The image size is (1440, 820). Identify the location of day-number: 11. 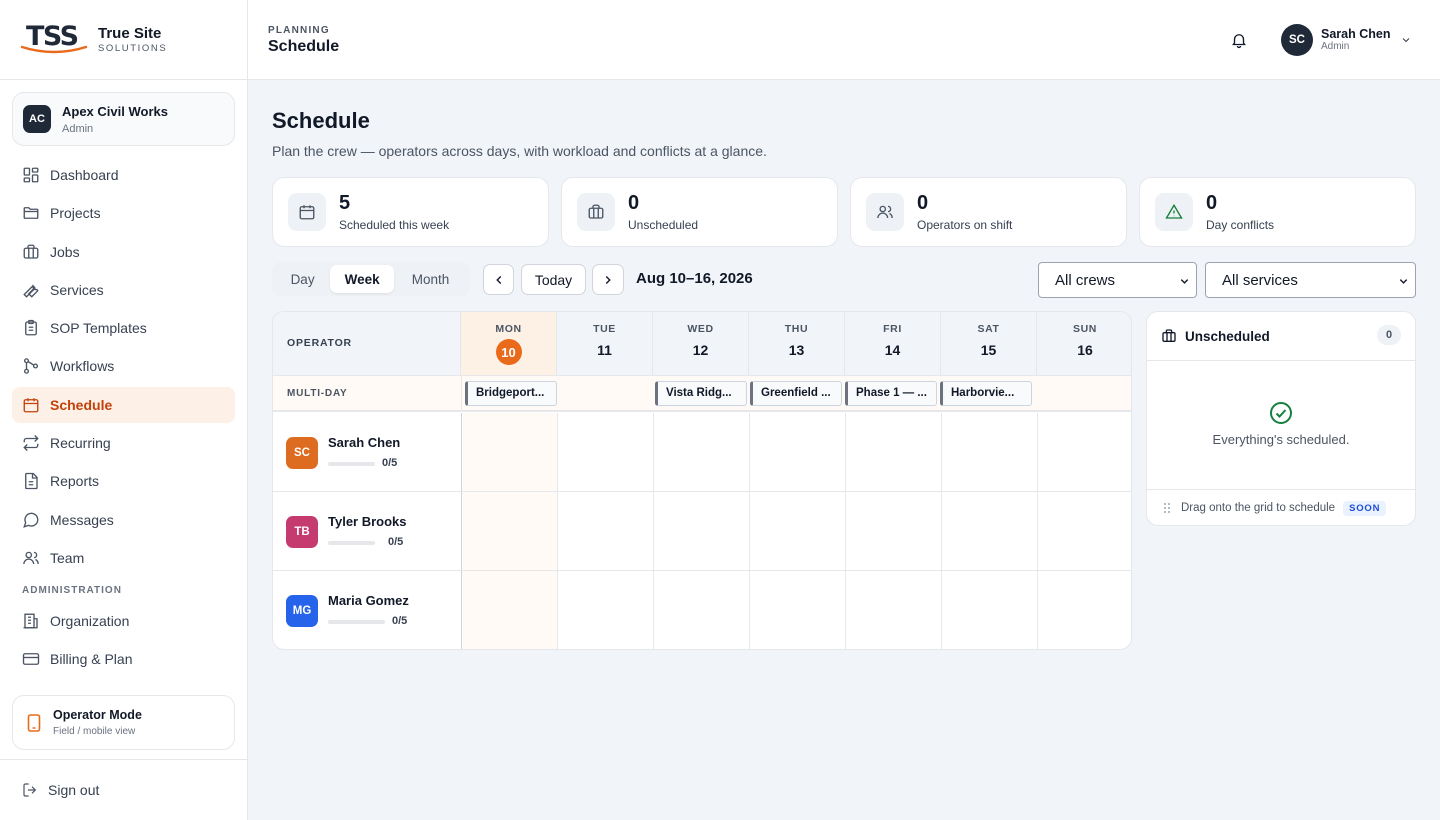
(604, 350).